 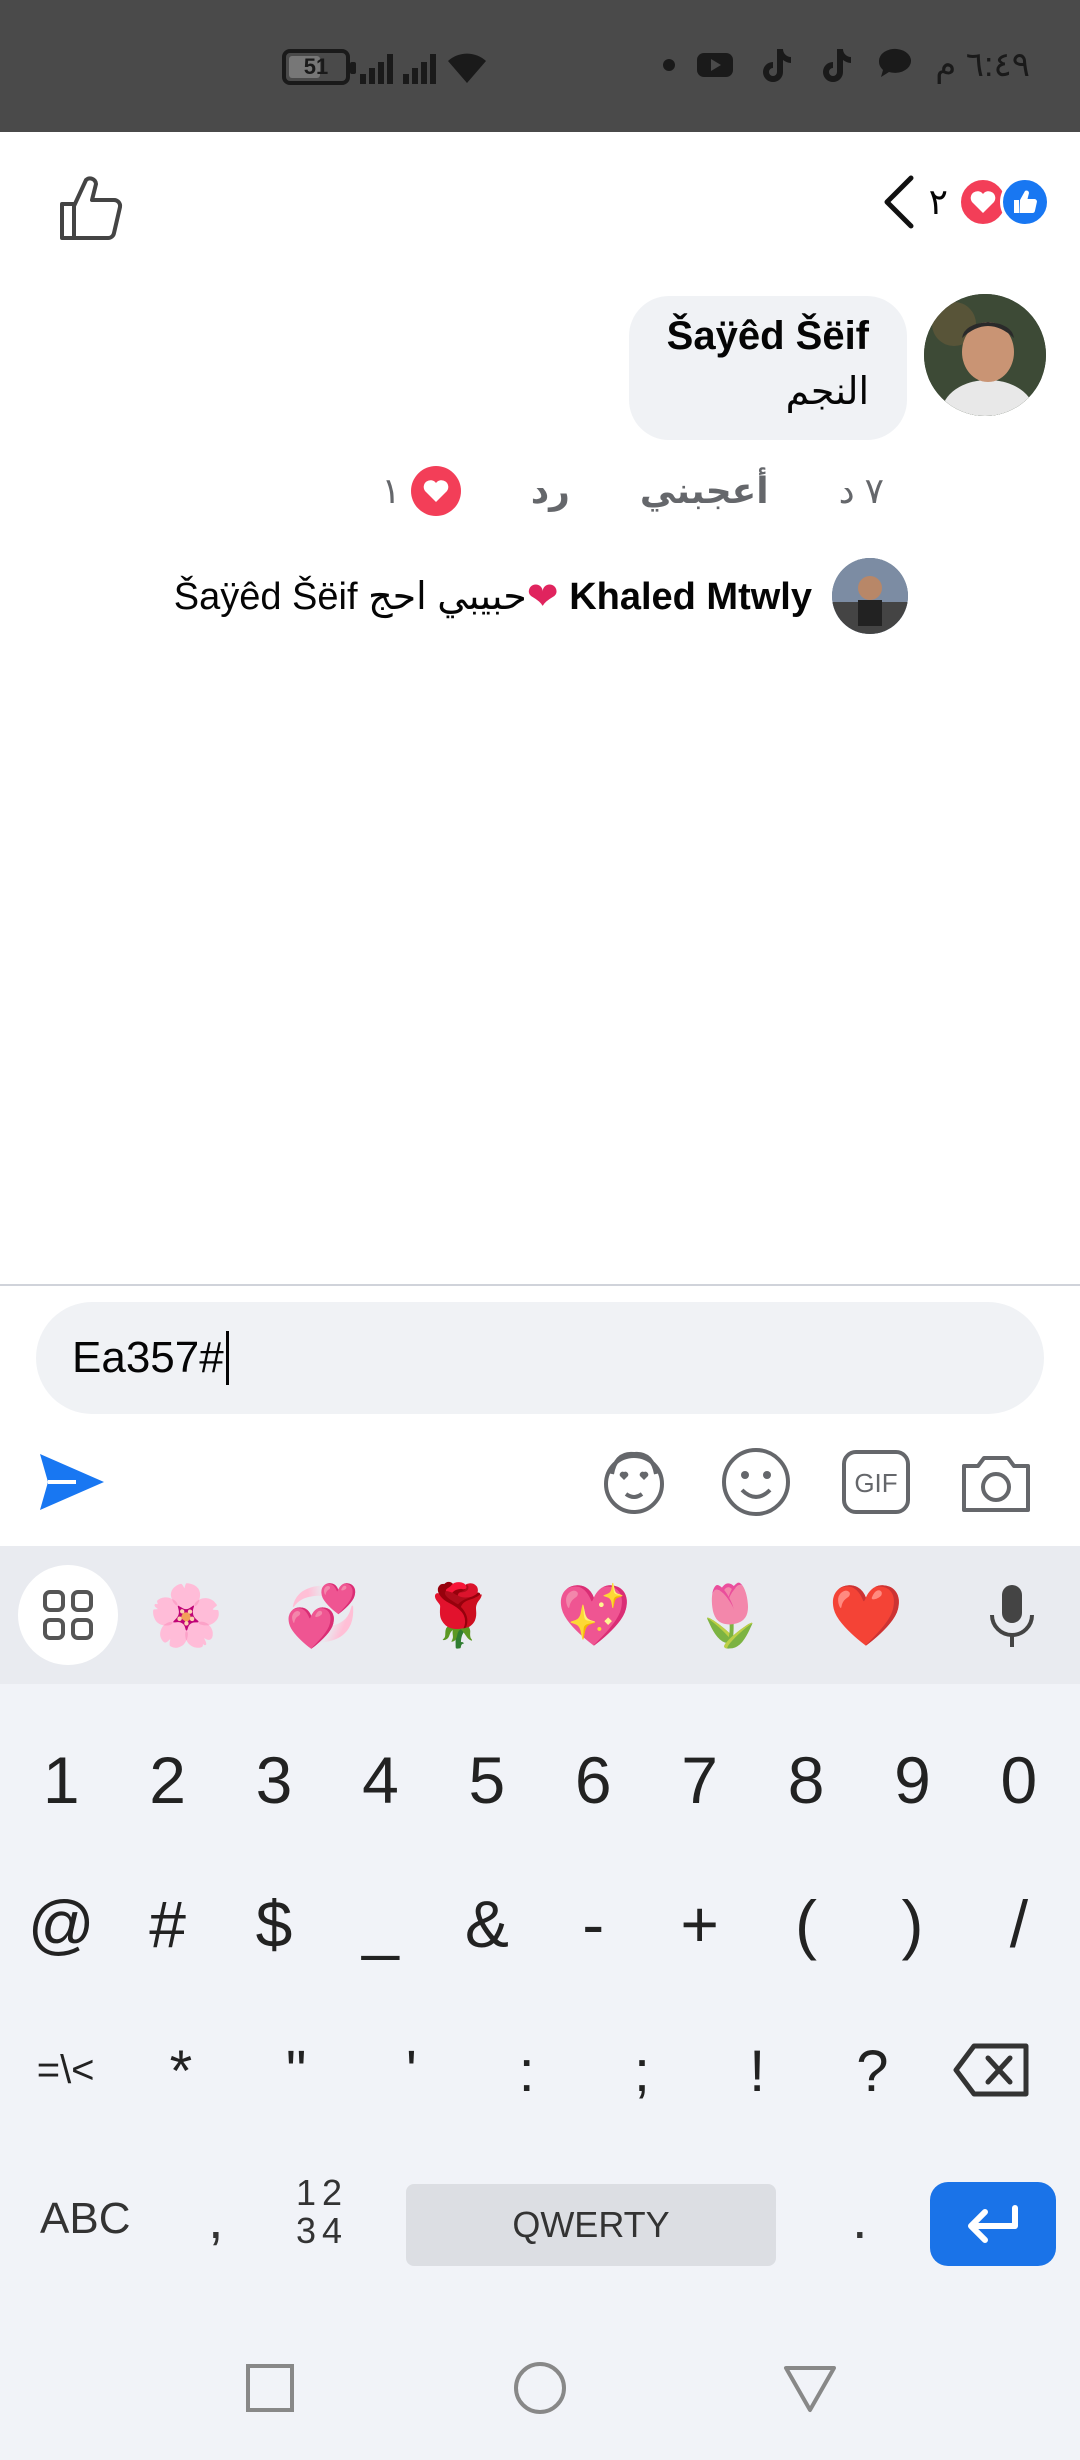 I want to click on key: #, so click(x=167, y=1924).